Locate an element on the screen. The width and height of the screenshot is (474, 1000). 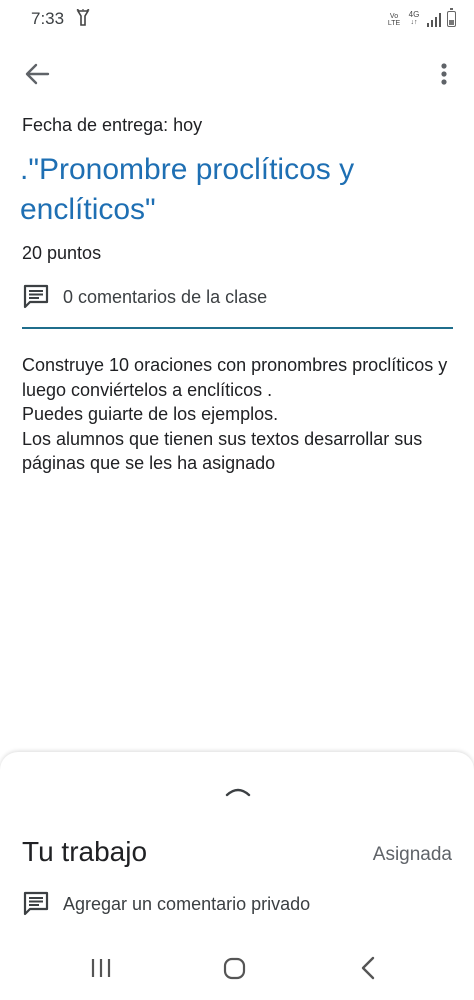
class-comments-button: 0 comentarios de la clase is located at coordinates (144, 297).